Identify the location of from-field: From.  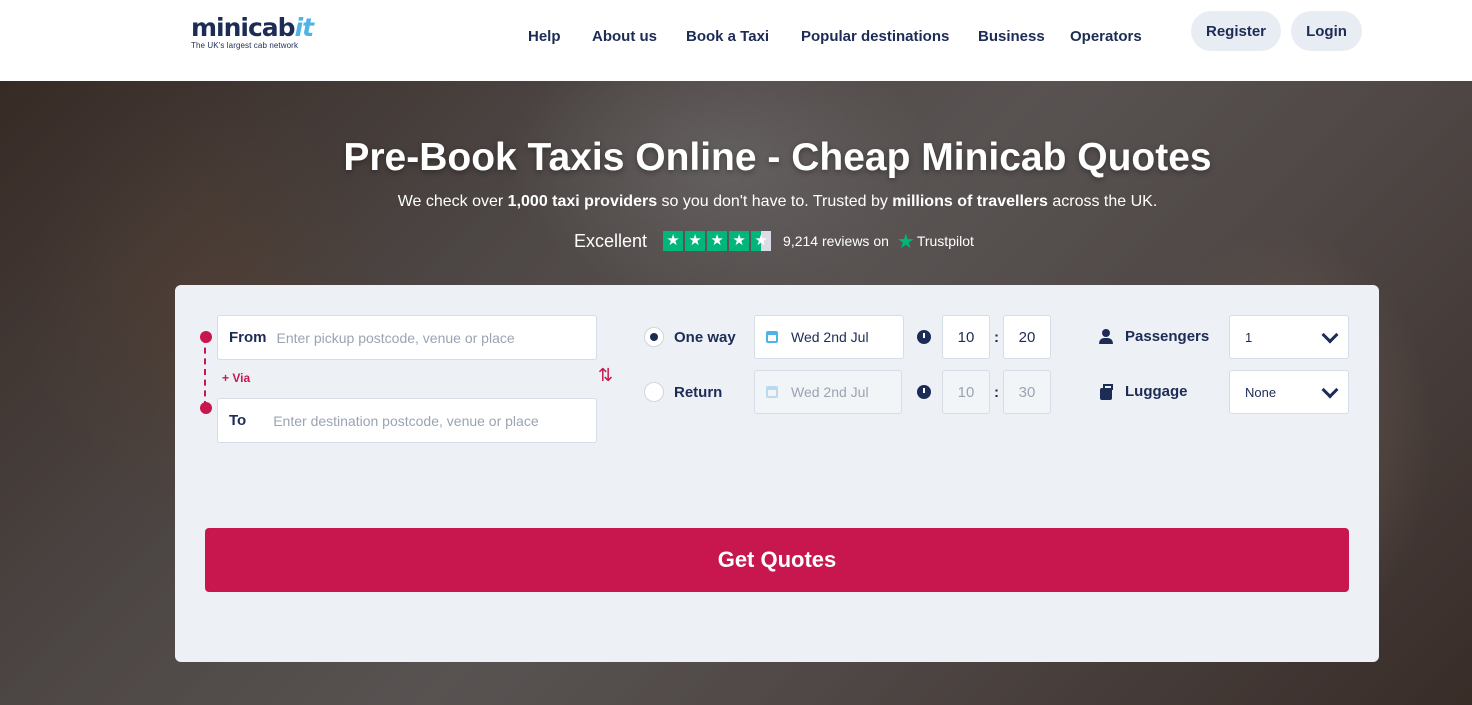
(407, 337).